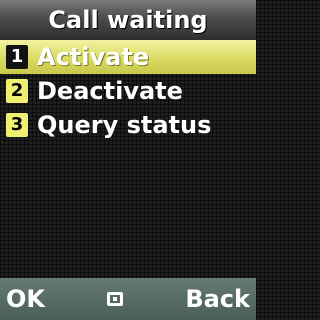 This screenshot has width=320, height=320. I want to click on item-number-badge: 3, so click(17, 125).